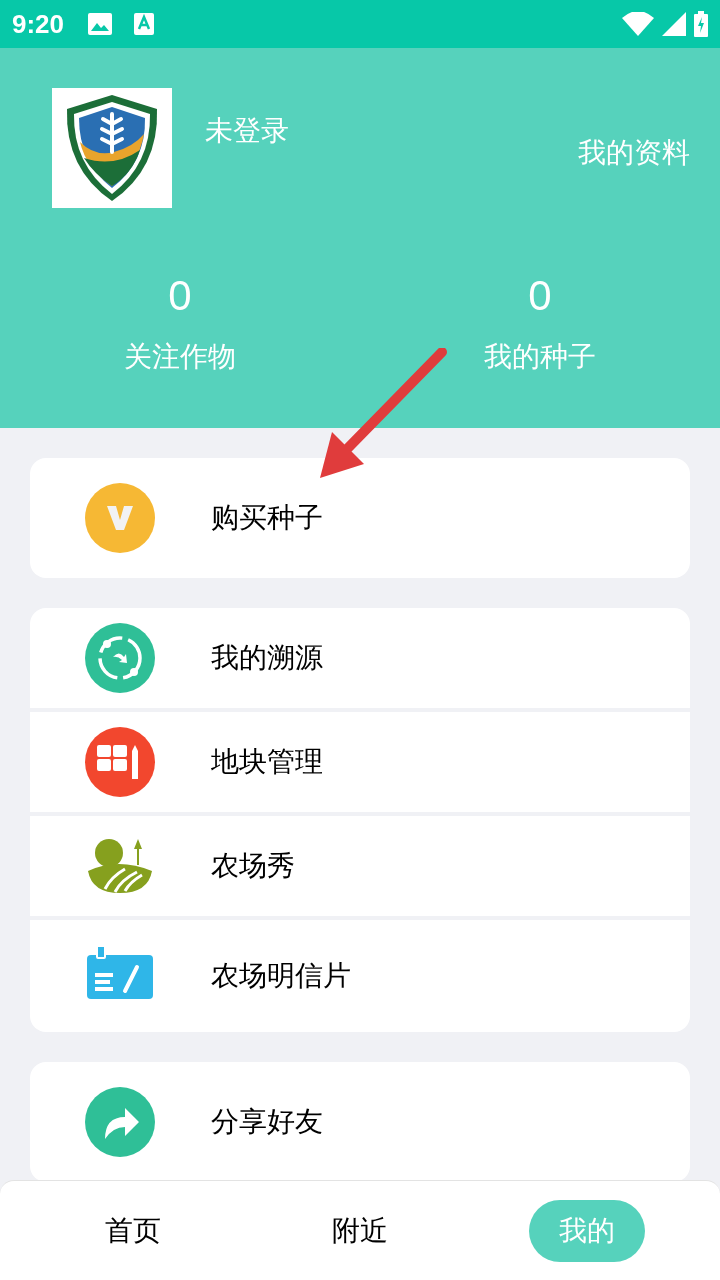  Describe the element at coordinates (267, 762) in the screenshot. I see `menu-label: 地块管理` at that location.